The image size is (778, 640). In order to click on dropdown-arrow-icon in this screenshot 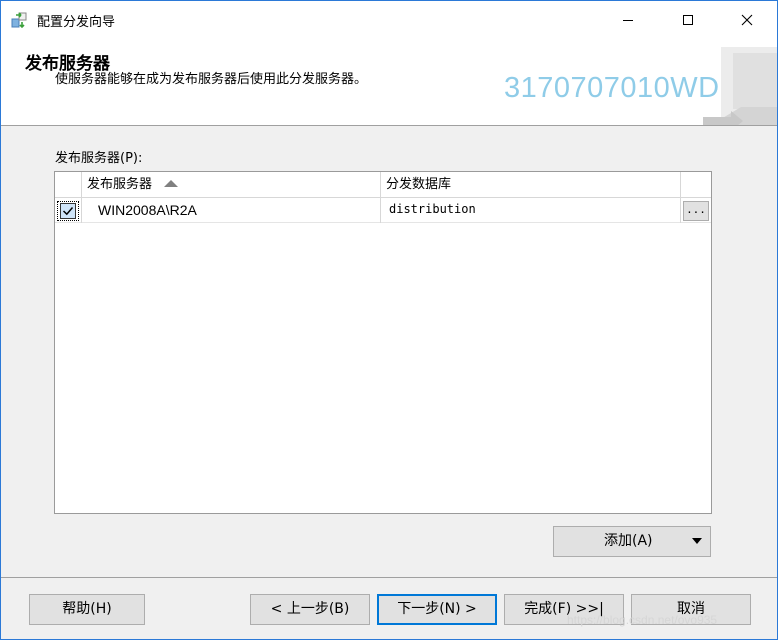, I will do `click(697, 541)`.